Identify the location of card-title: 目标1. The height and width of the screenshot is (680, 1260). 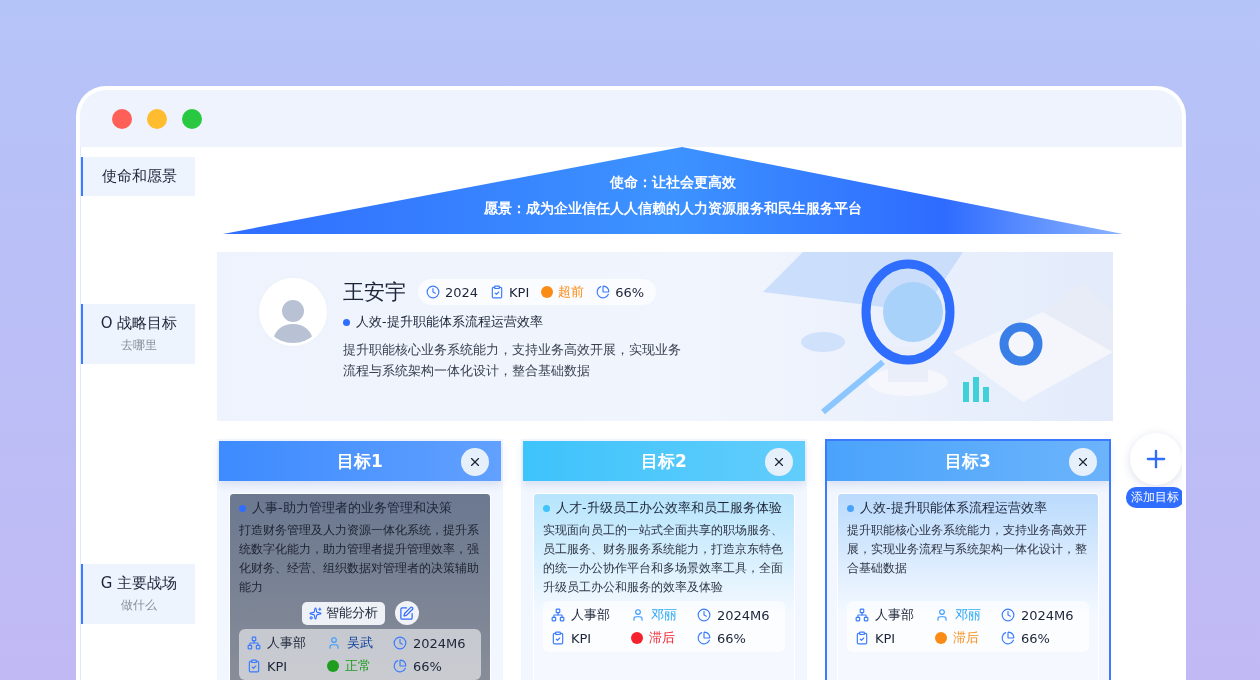
(360, 461).